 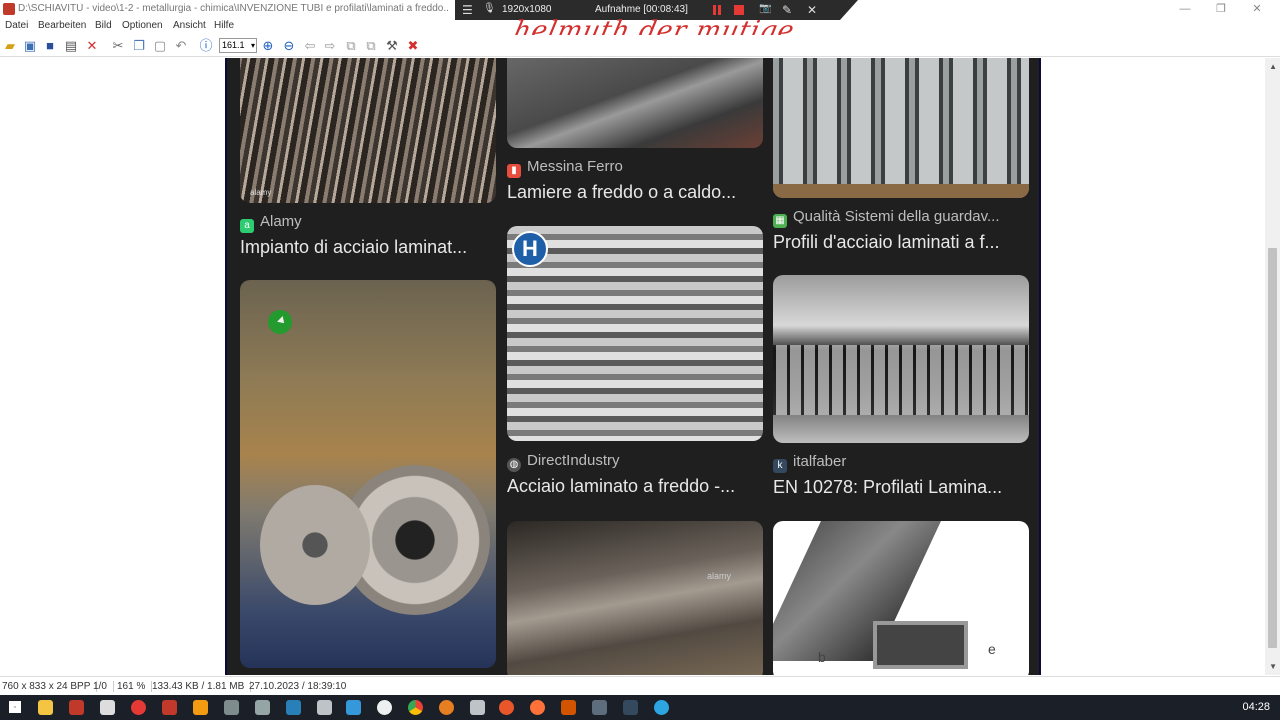 I want to click on menu-datei: Datei, so click(x=16, y=25).